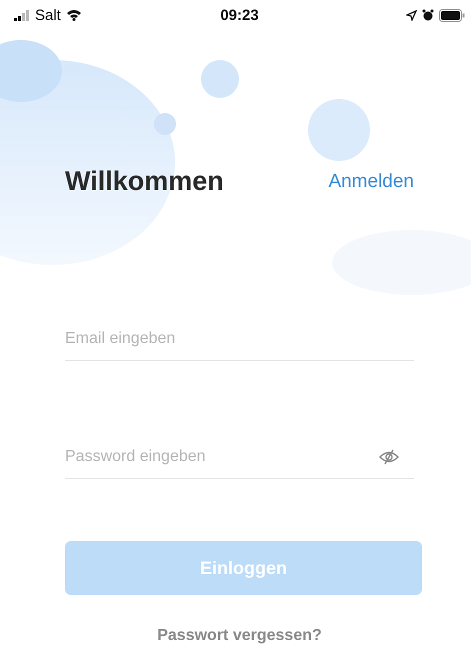  What do you see at coordinates (389, 457) in the screenshot?
I see `hidden-eye-icon` at bounding box center [389, 457].